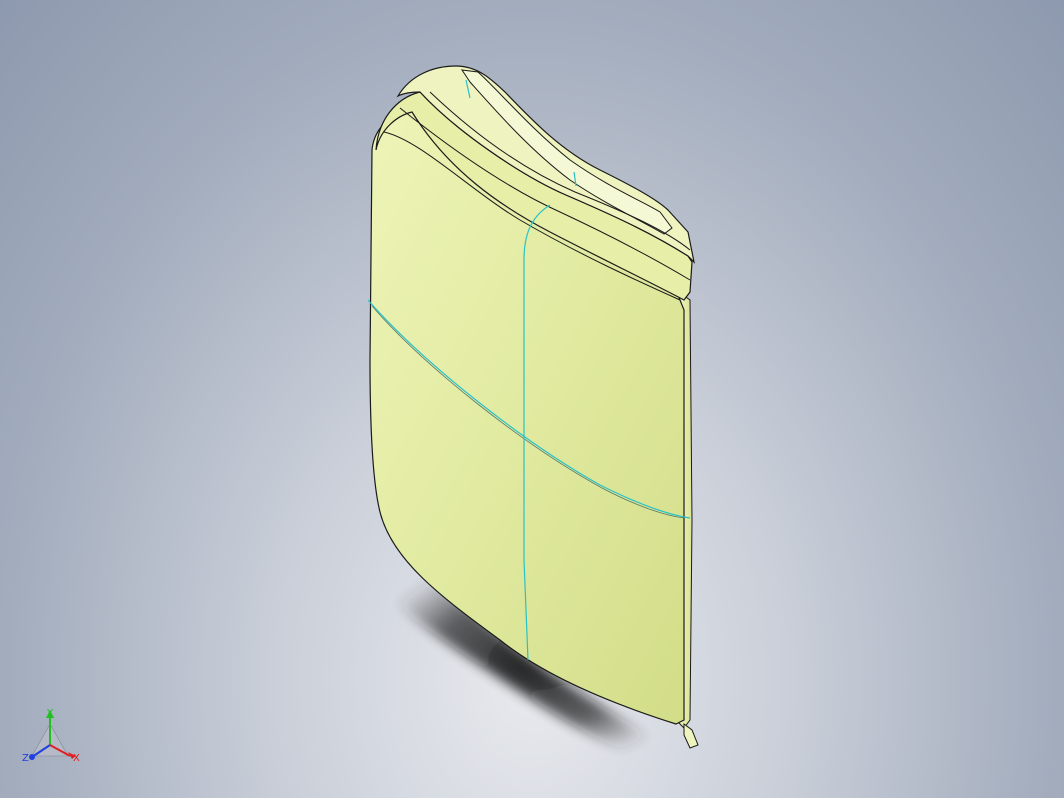 The image size is (1064, 798). What do you see at coordinates (50, 713) in the screenshot?
I see `triad-y-label: Y` at bounding box center [50, 713].